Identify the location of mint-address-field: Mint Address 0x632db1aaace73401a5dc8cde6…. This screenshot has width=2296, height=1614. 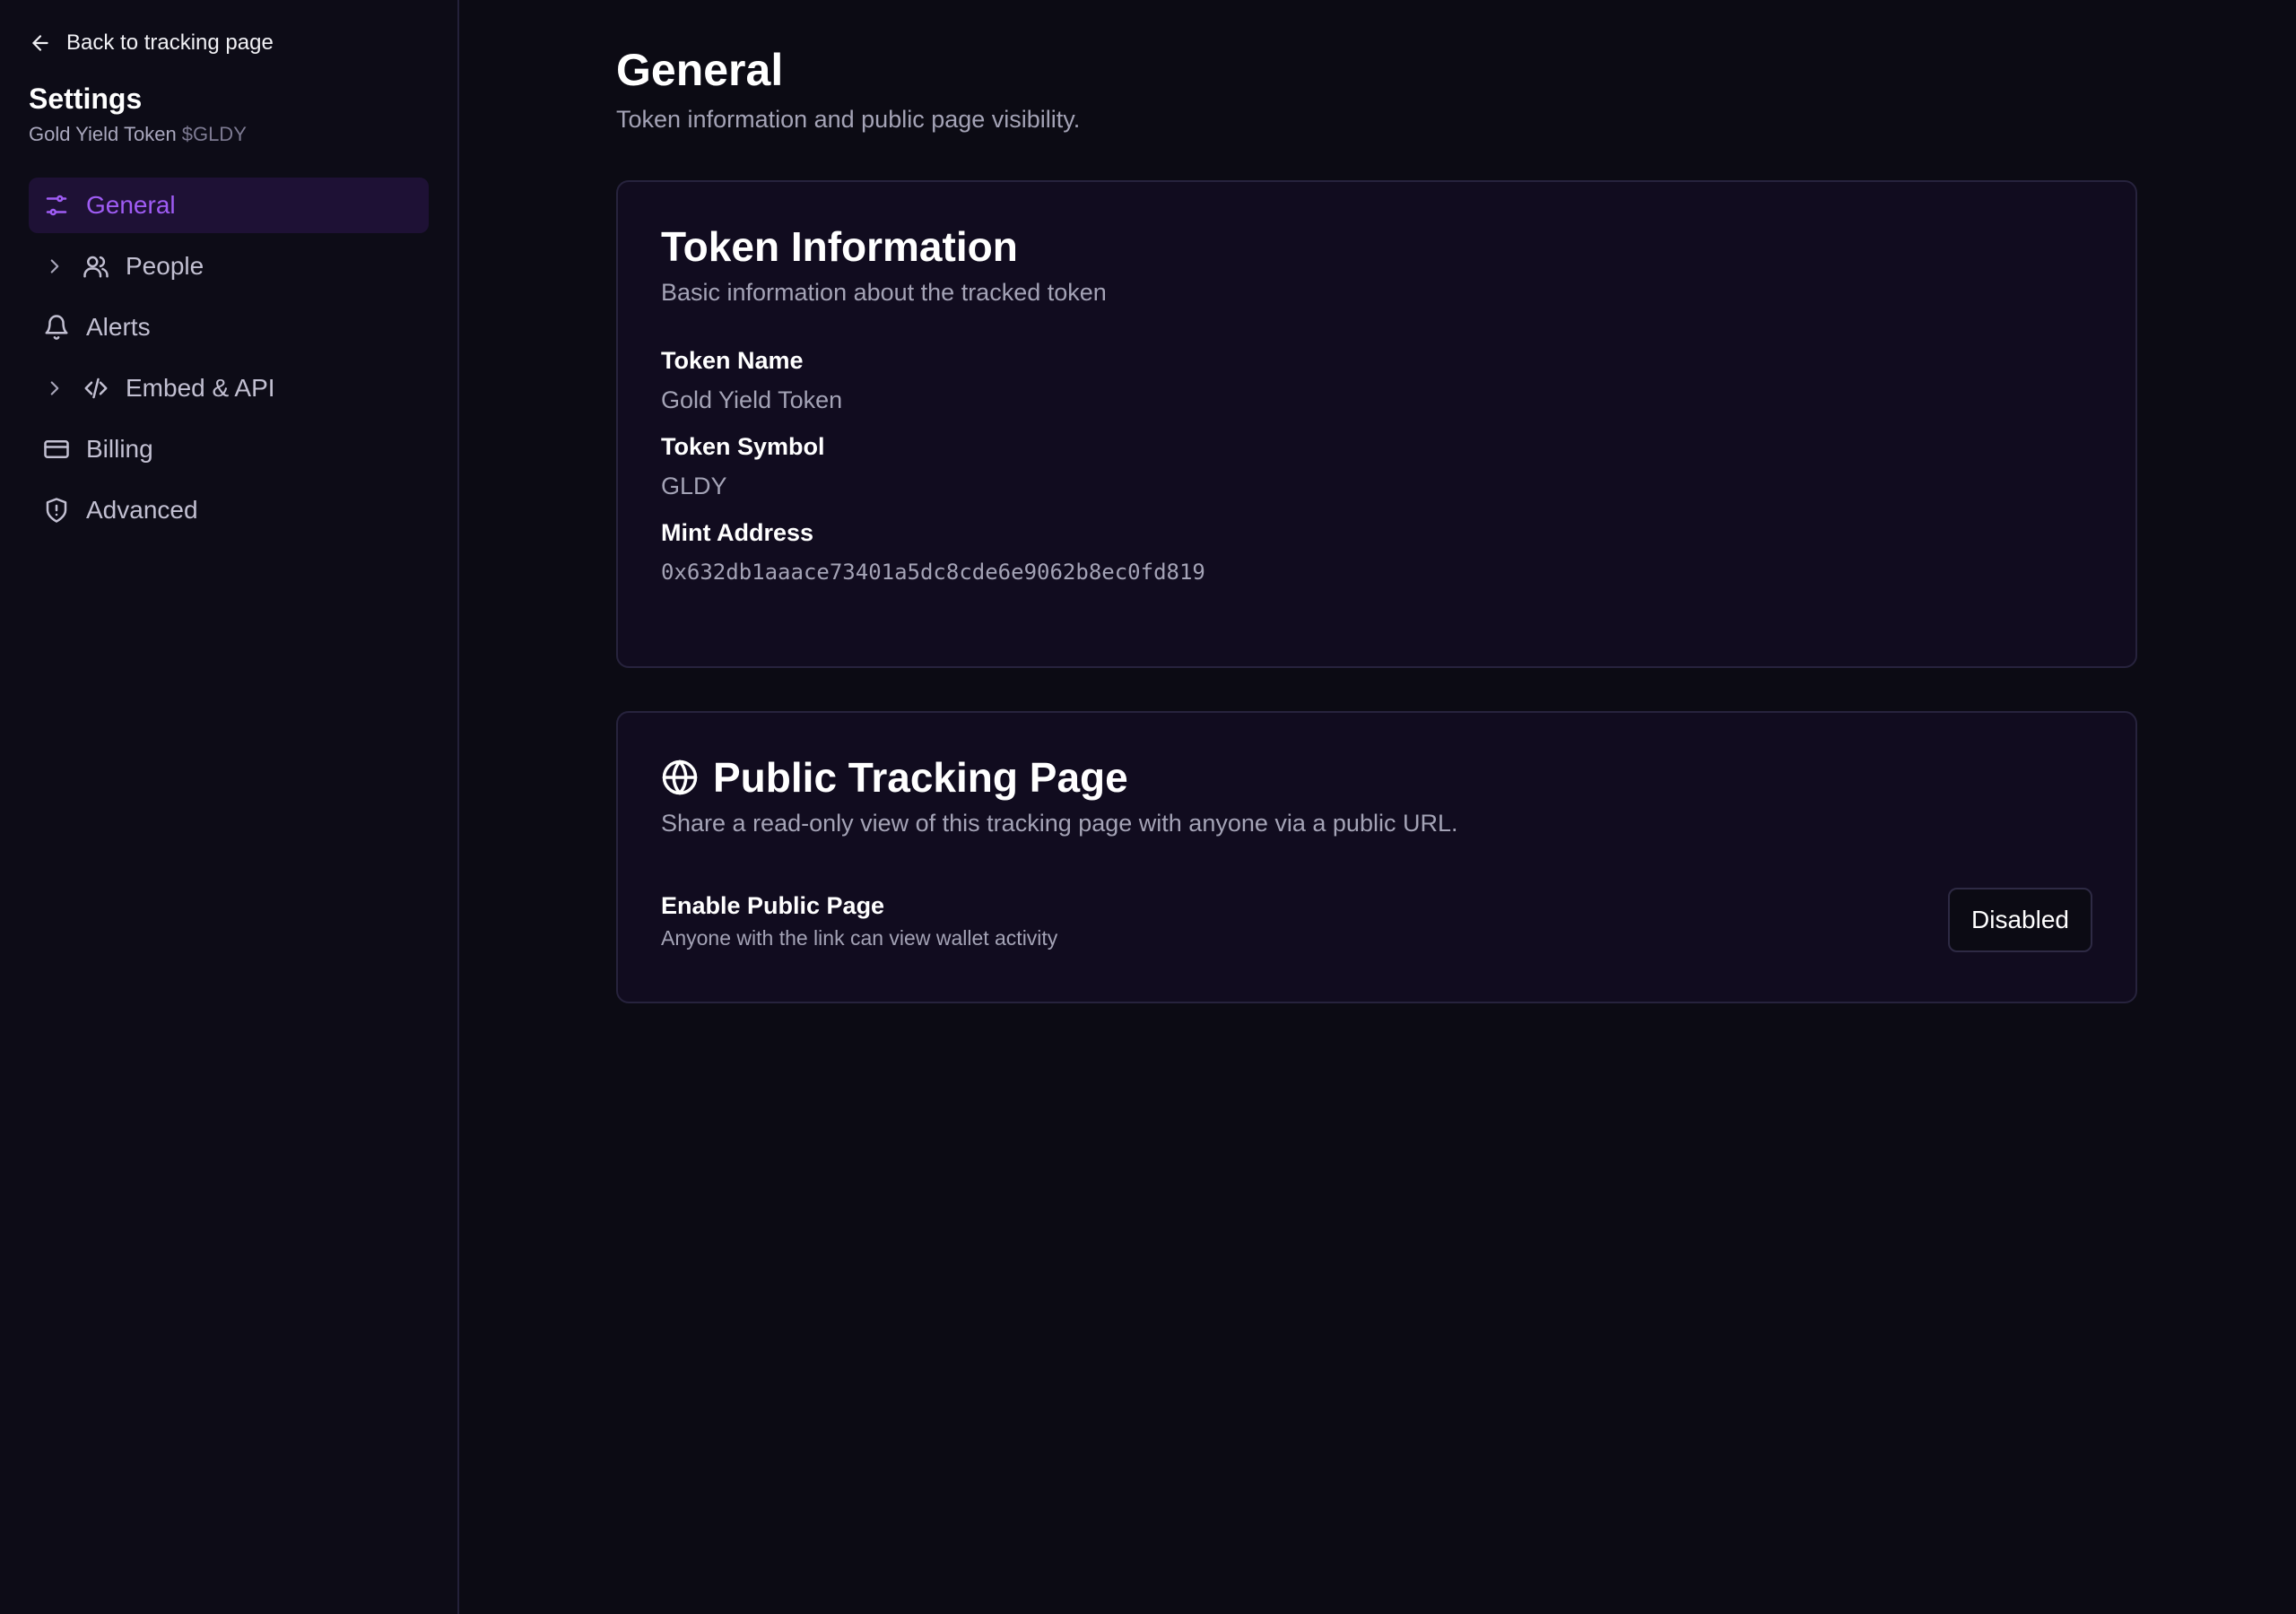
(1376, 552).